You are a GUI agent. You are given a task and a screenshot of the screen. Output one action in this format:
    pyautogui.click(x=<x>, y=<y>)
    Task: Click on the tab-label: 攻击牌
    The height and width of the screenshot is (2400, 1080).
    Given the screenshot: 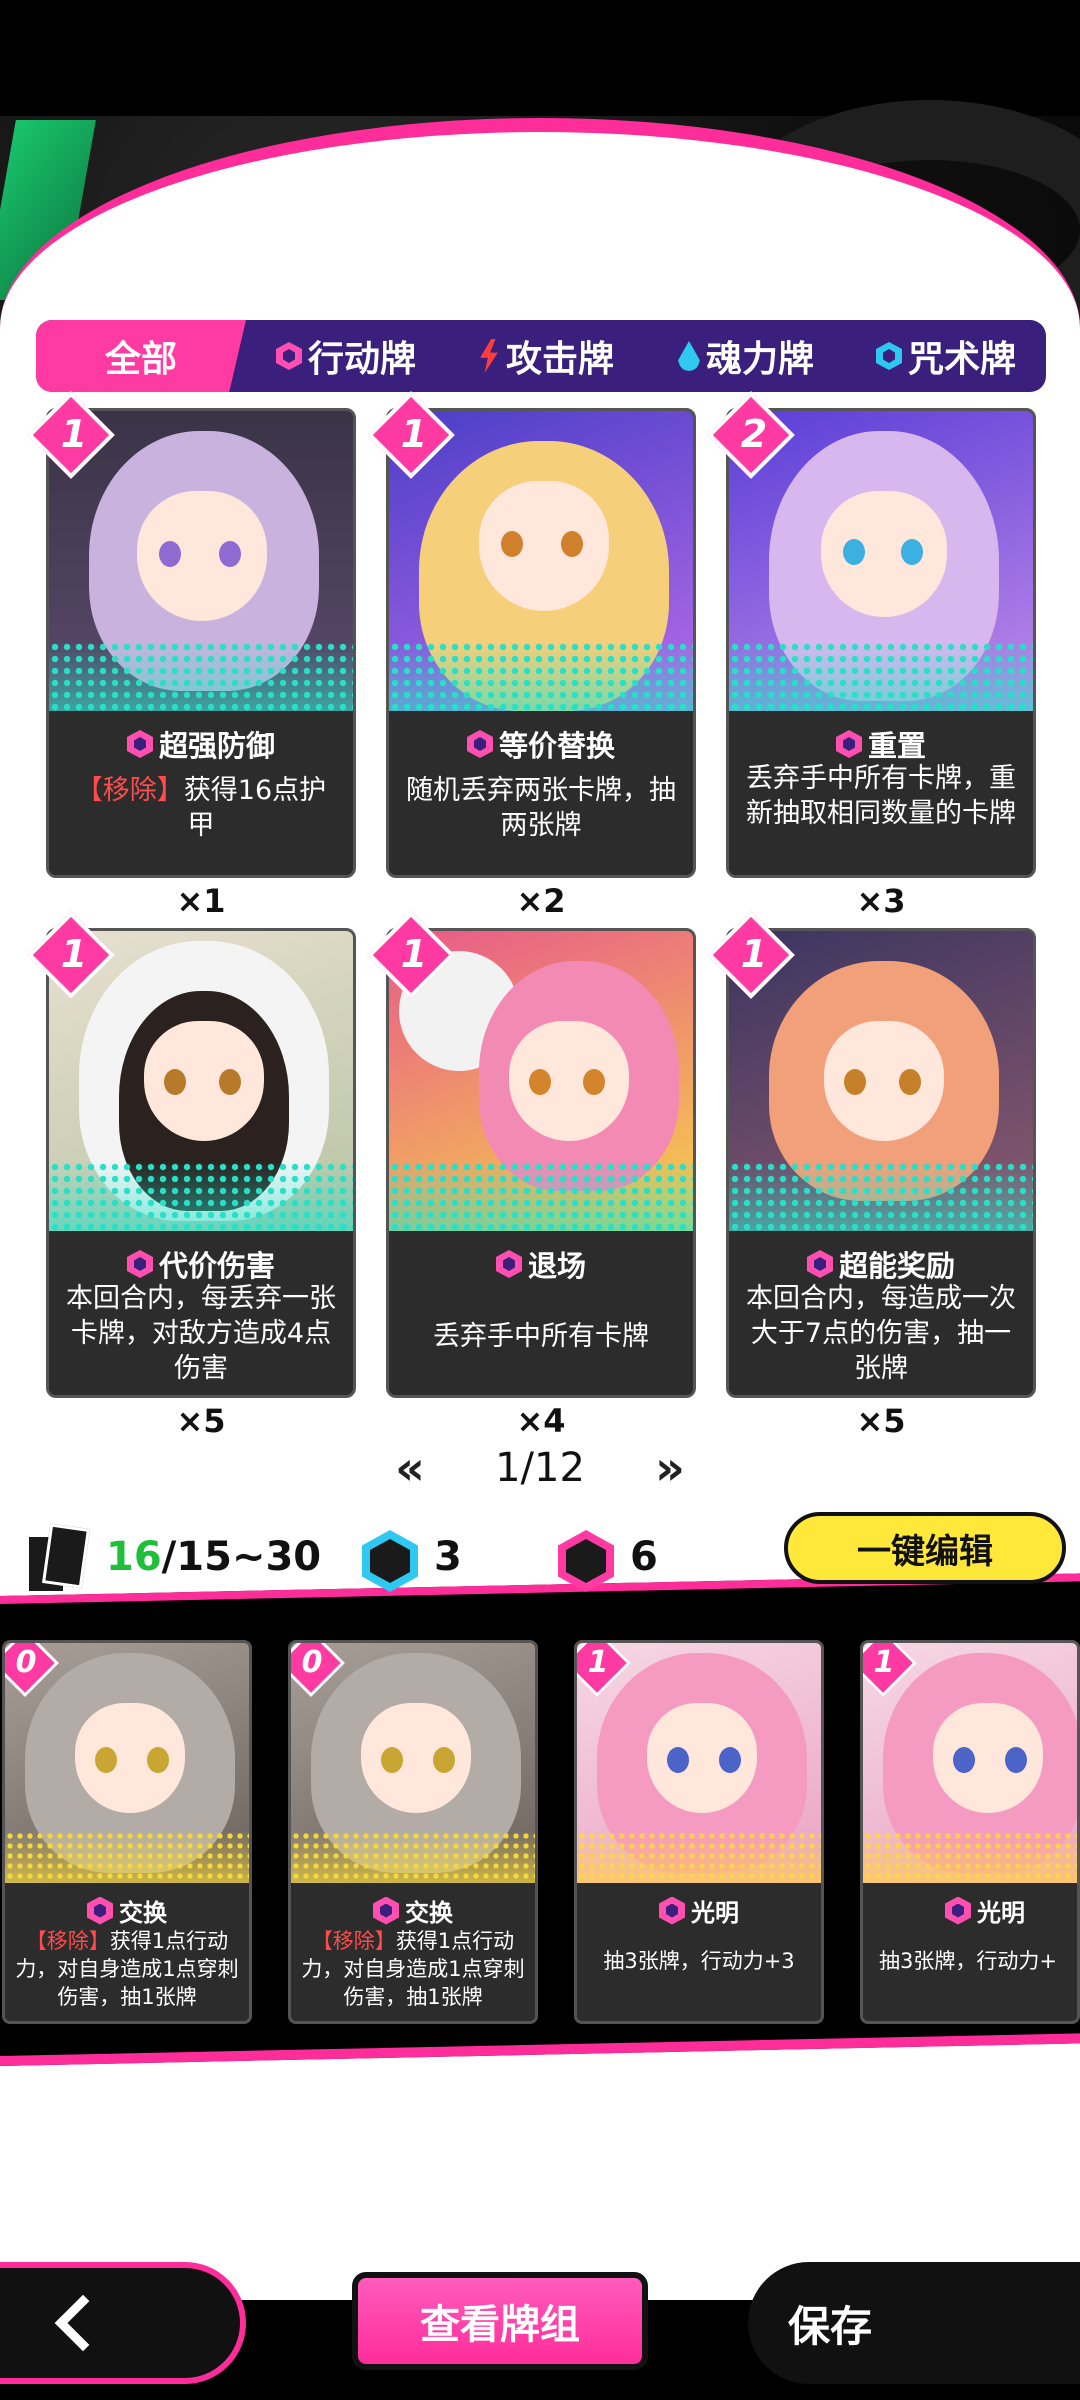 What is the action you would take?
    pyautogui.click(x=559, y=359)
    